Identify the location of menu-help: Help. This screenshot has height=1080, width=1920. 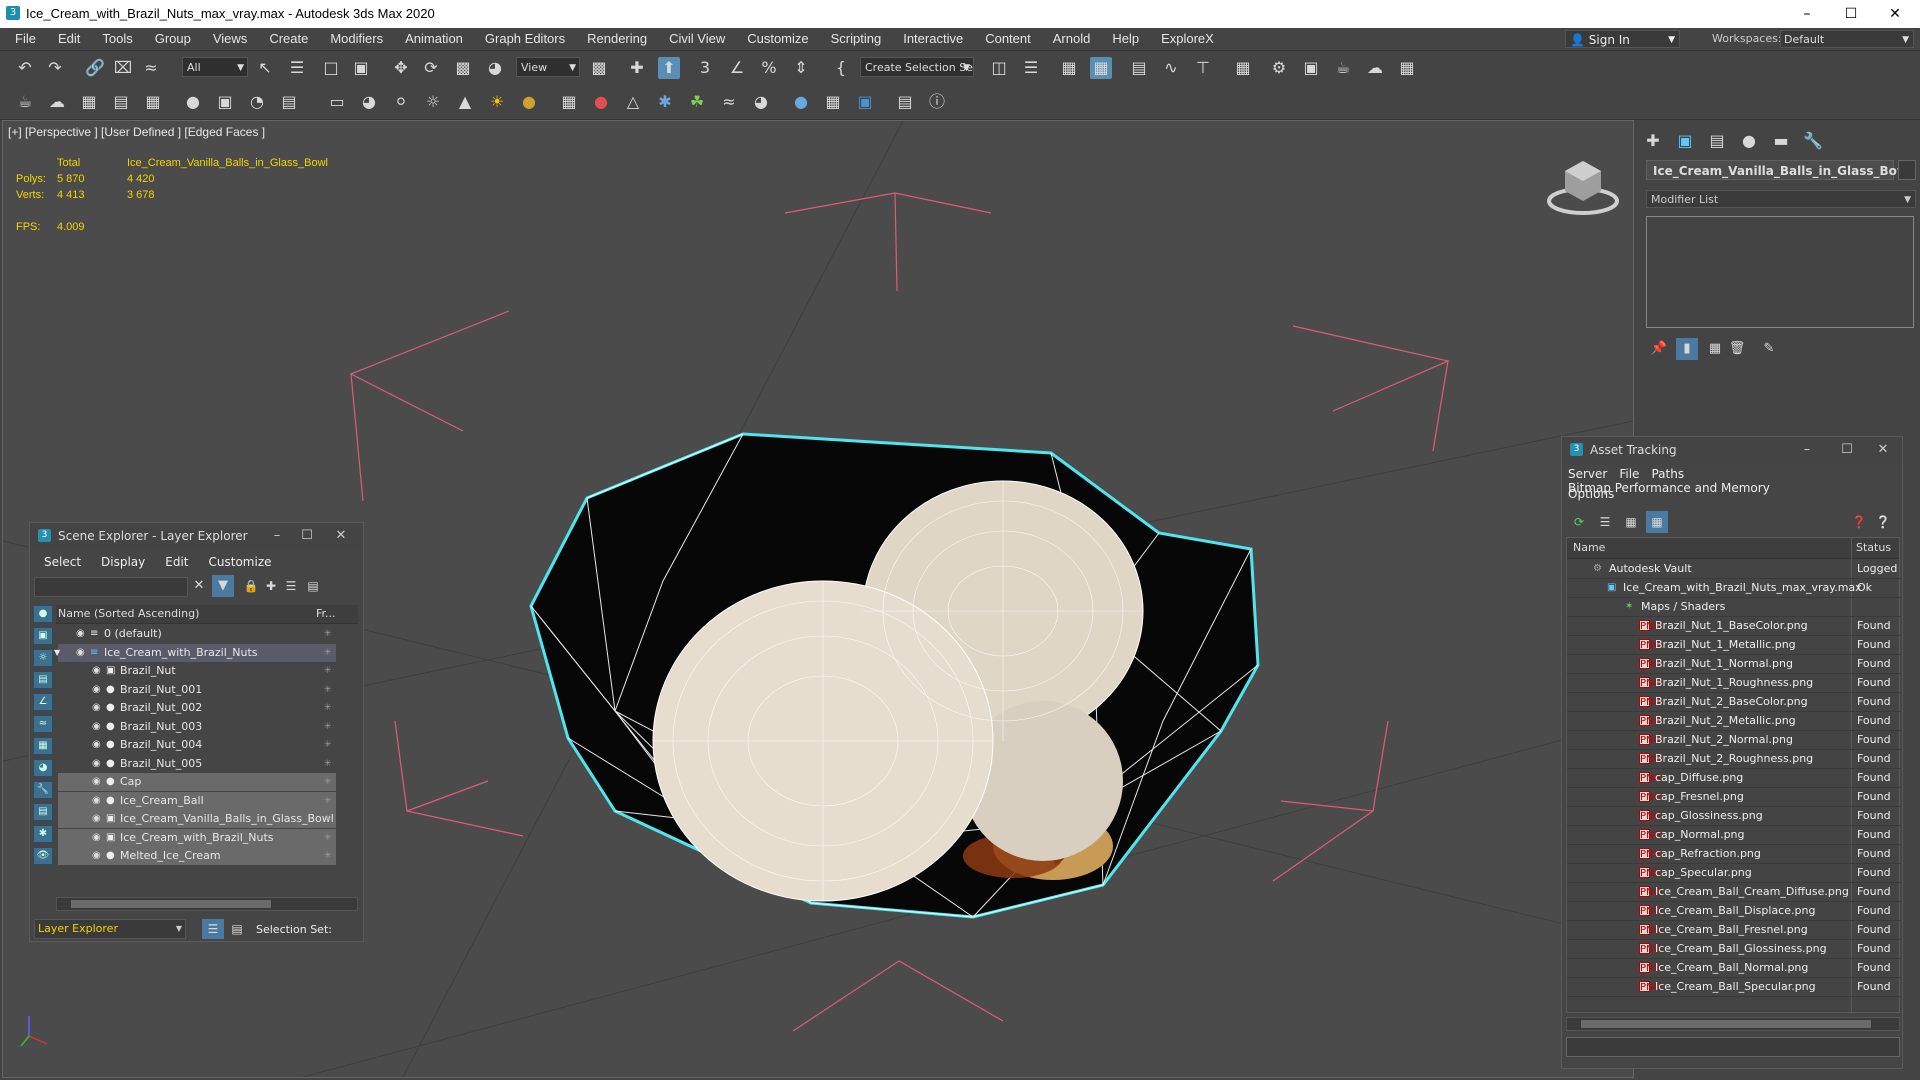
(1125, 39).